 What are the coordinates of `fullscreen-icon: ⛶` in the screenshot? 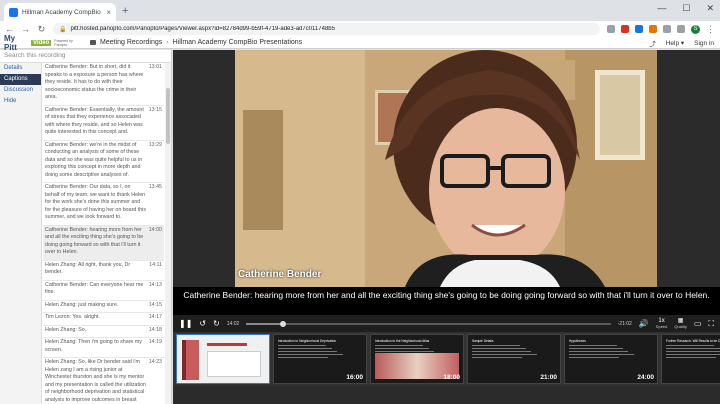 It's located at (711, 324).